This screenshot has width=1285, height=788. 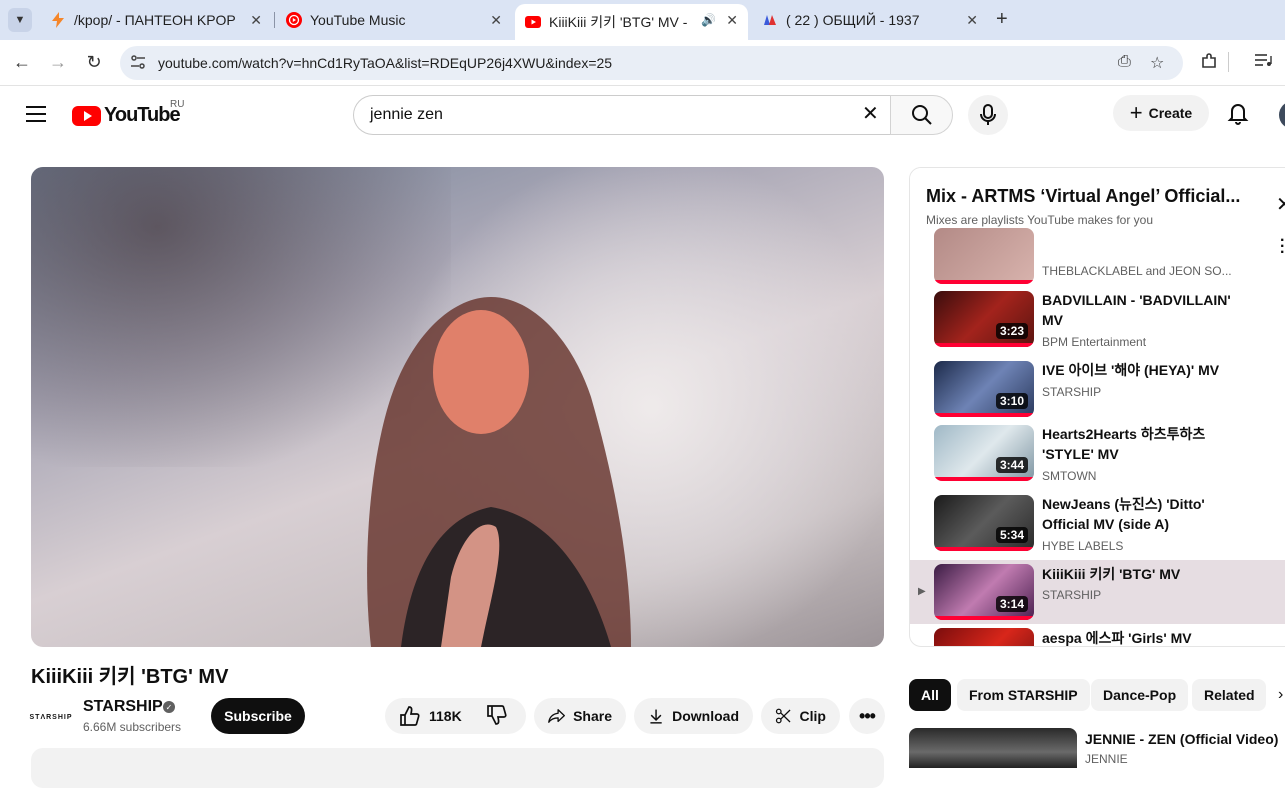 I want to click on like-button: 118K, so click(x=430, y=716).